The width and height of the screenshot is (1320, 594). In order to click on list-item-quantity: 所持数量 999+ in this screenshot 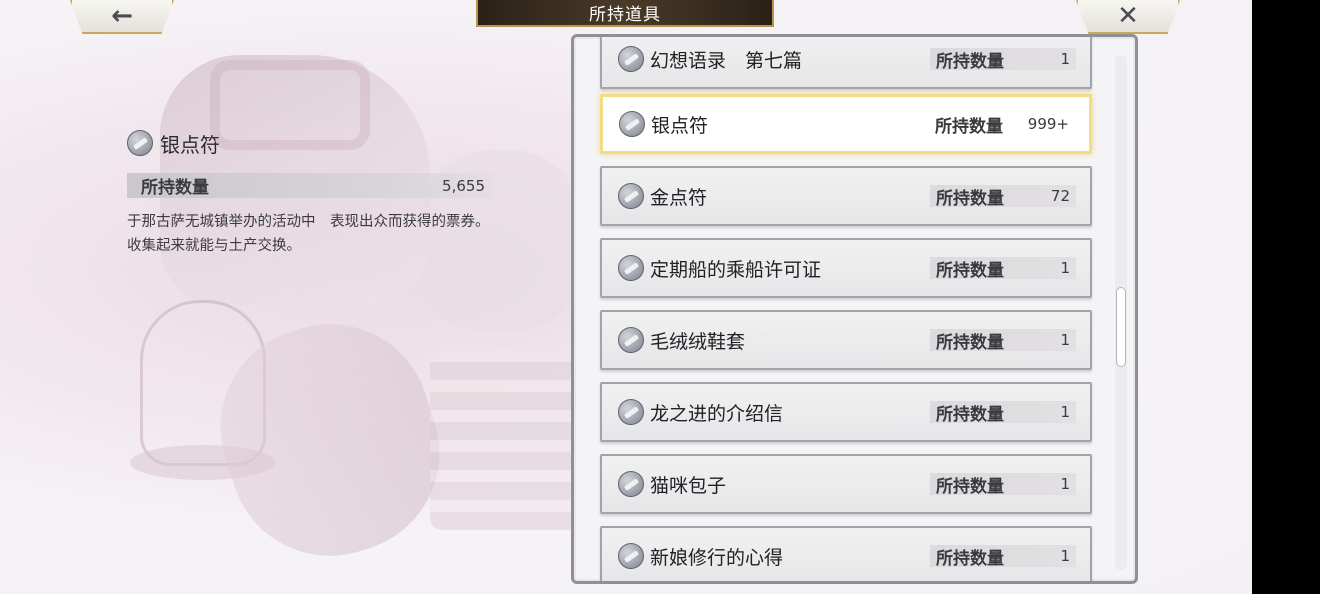, I will do `click(1002, 125)`.